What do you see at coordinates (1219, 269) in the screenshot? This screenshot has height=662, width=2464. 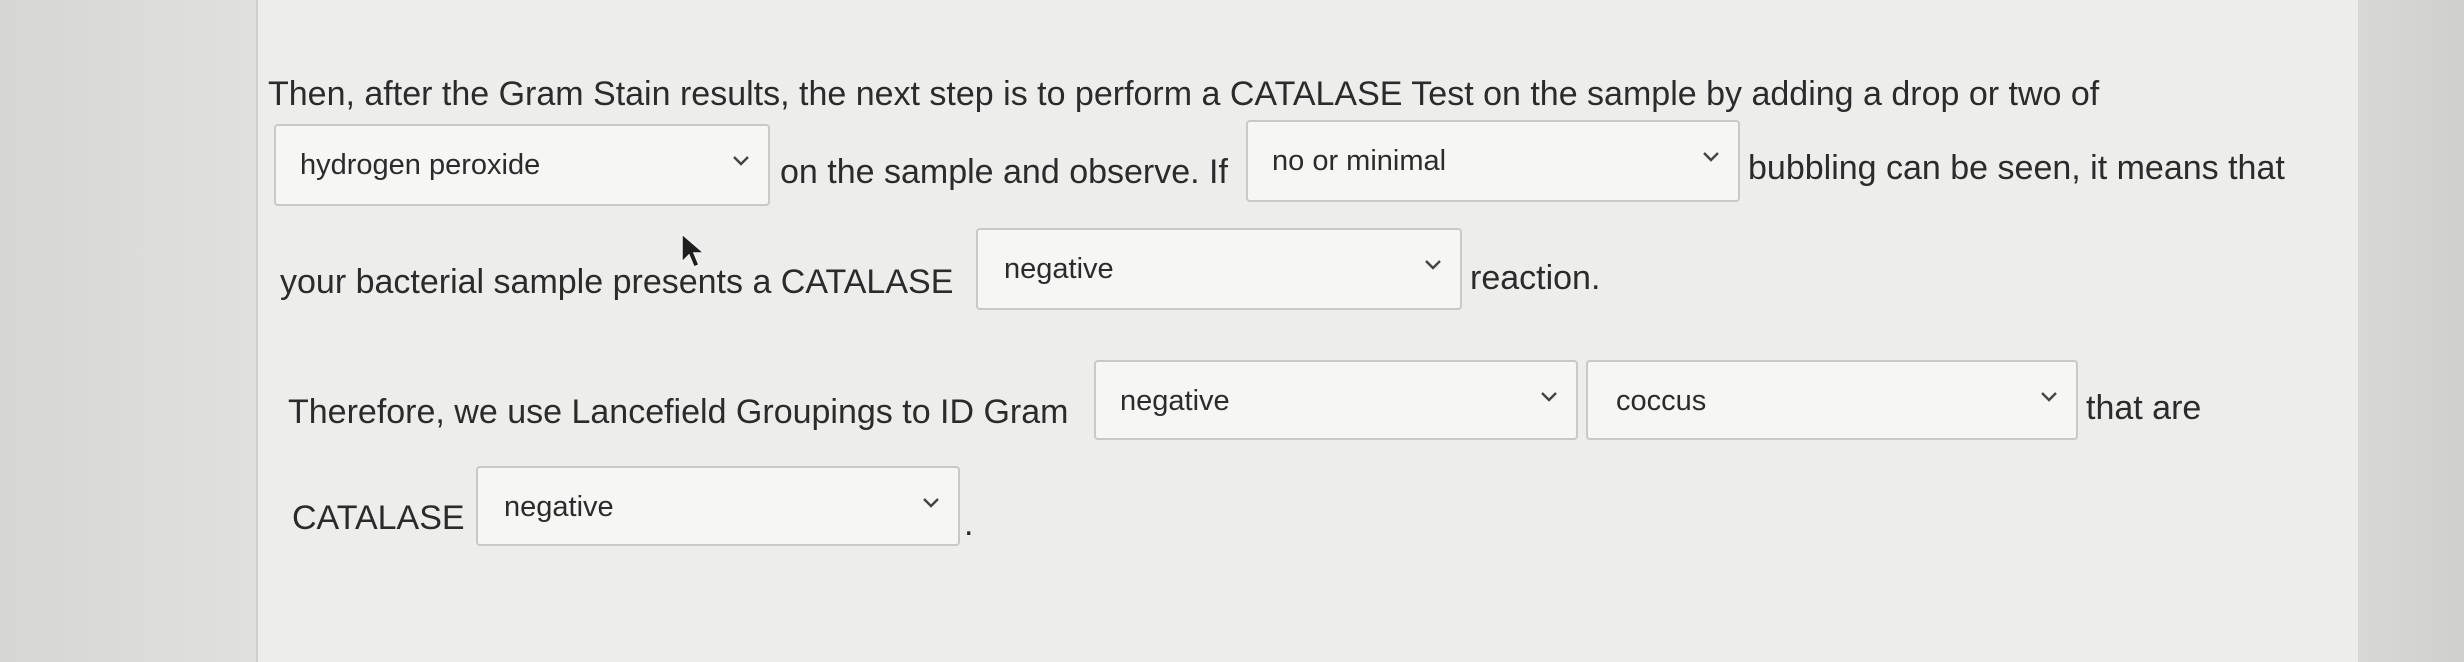 I see `catalase-result-dropdown: negative` at bounding box center [1219, 269].